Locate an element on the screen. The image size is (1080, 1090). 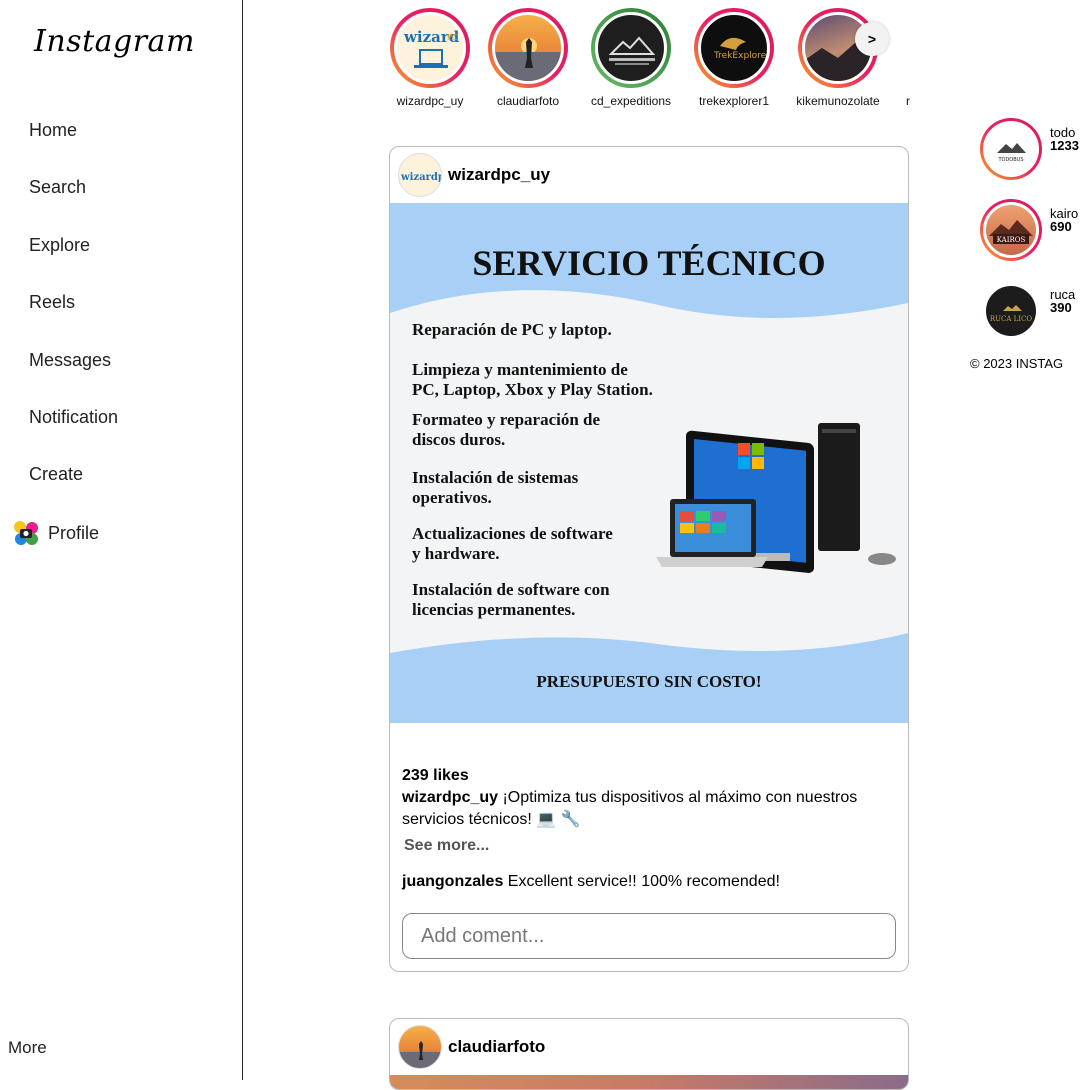
likes-count: 239 likes is located at coordinates (655, 776).